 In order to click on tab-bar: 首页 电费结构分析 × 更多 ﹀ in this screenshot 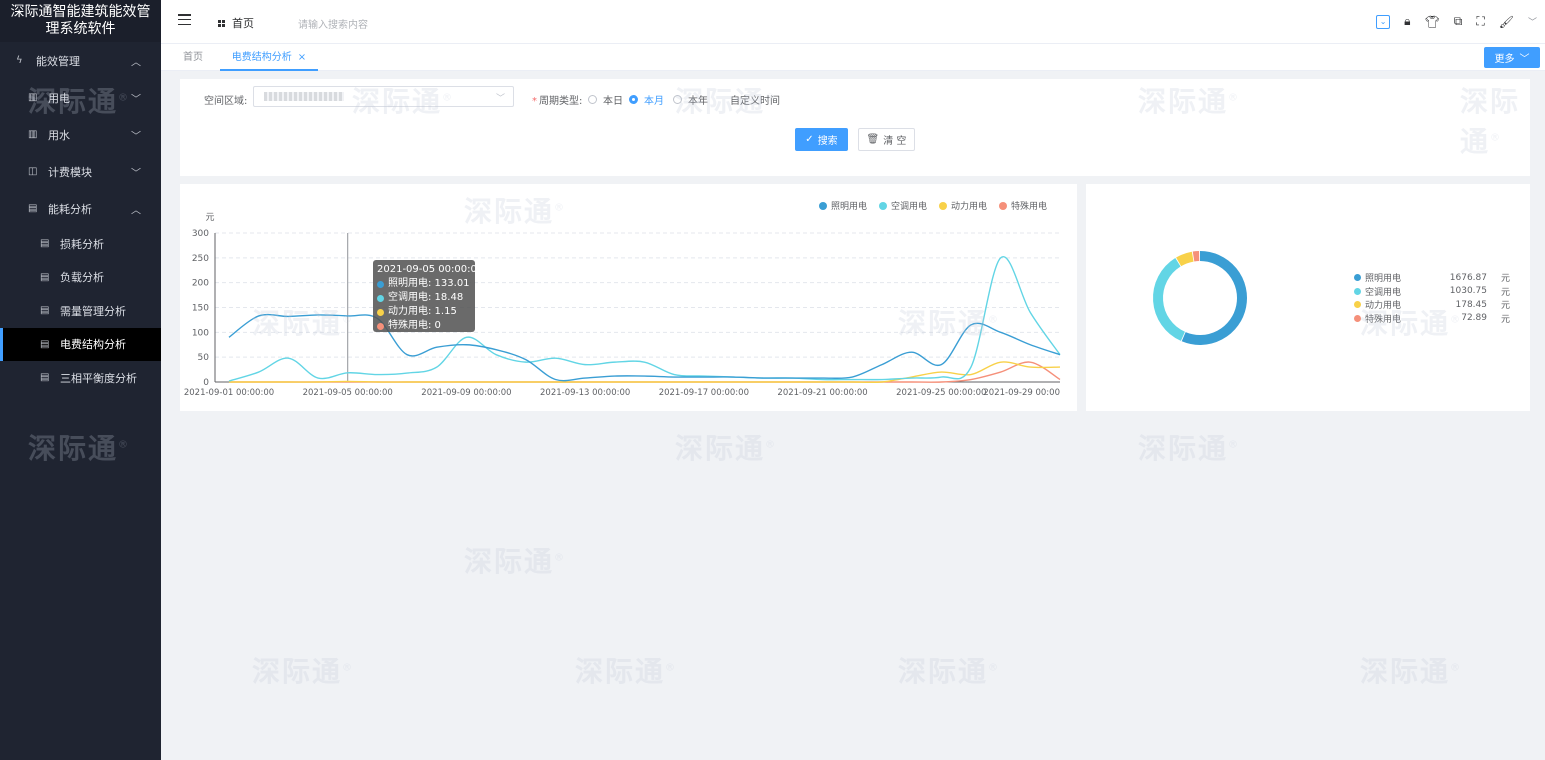, I will do `click(853, 57)`.